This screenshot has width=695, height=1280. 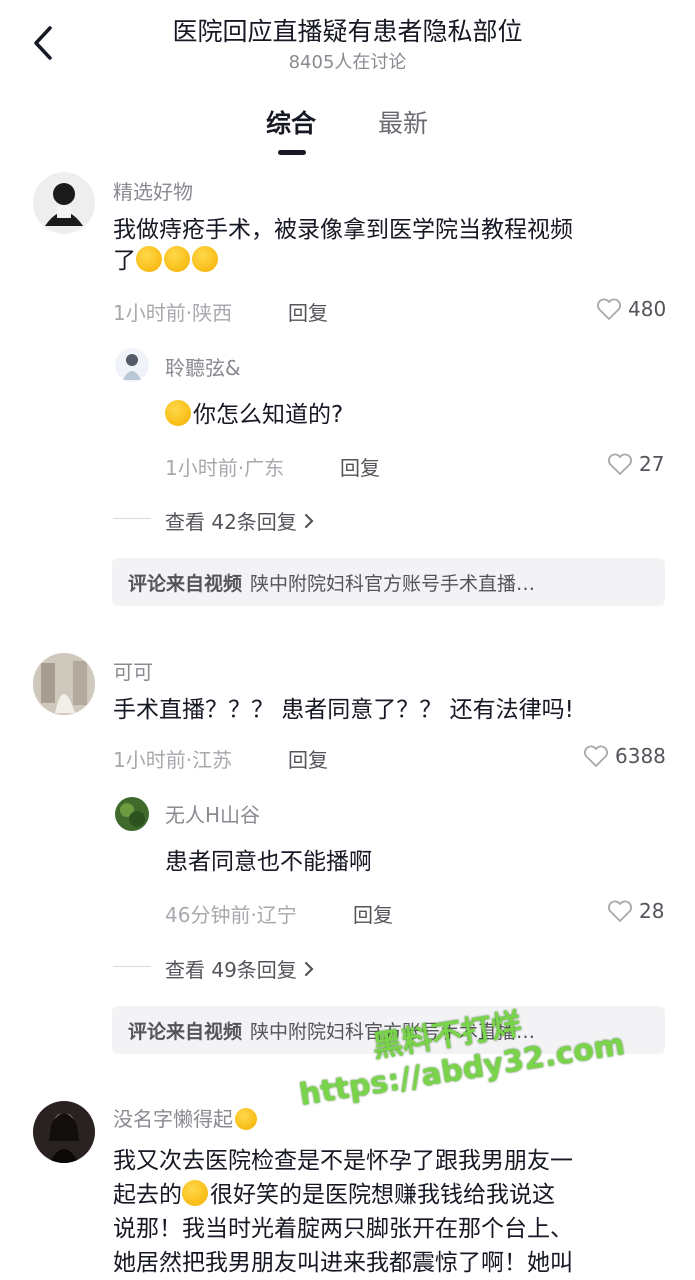 What do you see at coordinates (268, 862) in the screenshot?
I see `reply-text: 患者同意也不能播啊` at bounding box center [268, 862].